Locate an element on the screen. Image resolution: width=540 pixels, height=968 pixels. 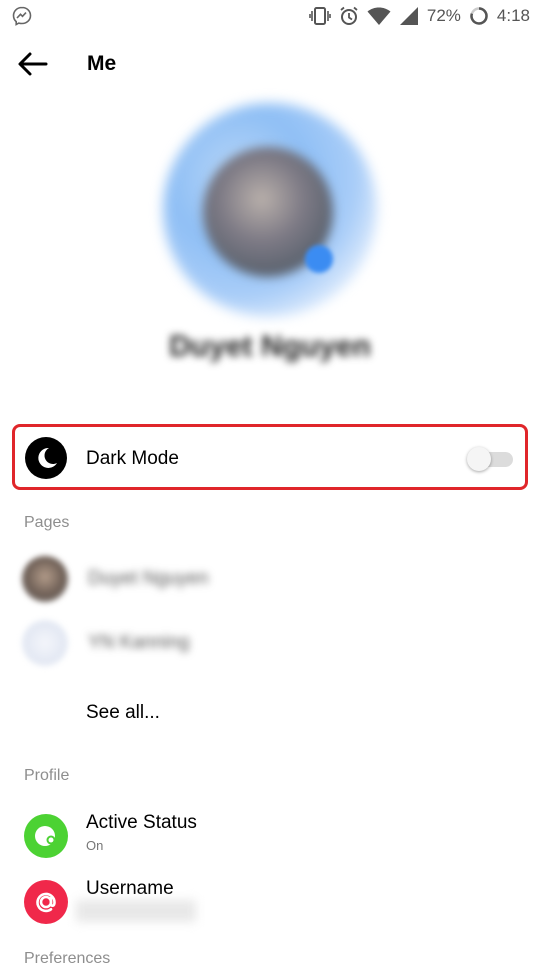
battery-icon is located at coordinates (479, 16).